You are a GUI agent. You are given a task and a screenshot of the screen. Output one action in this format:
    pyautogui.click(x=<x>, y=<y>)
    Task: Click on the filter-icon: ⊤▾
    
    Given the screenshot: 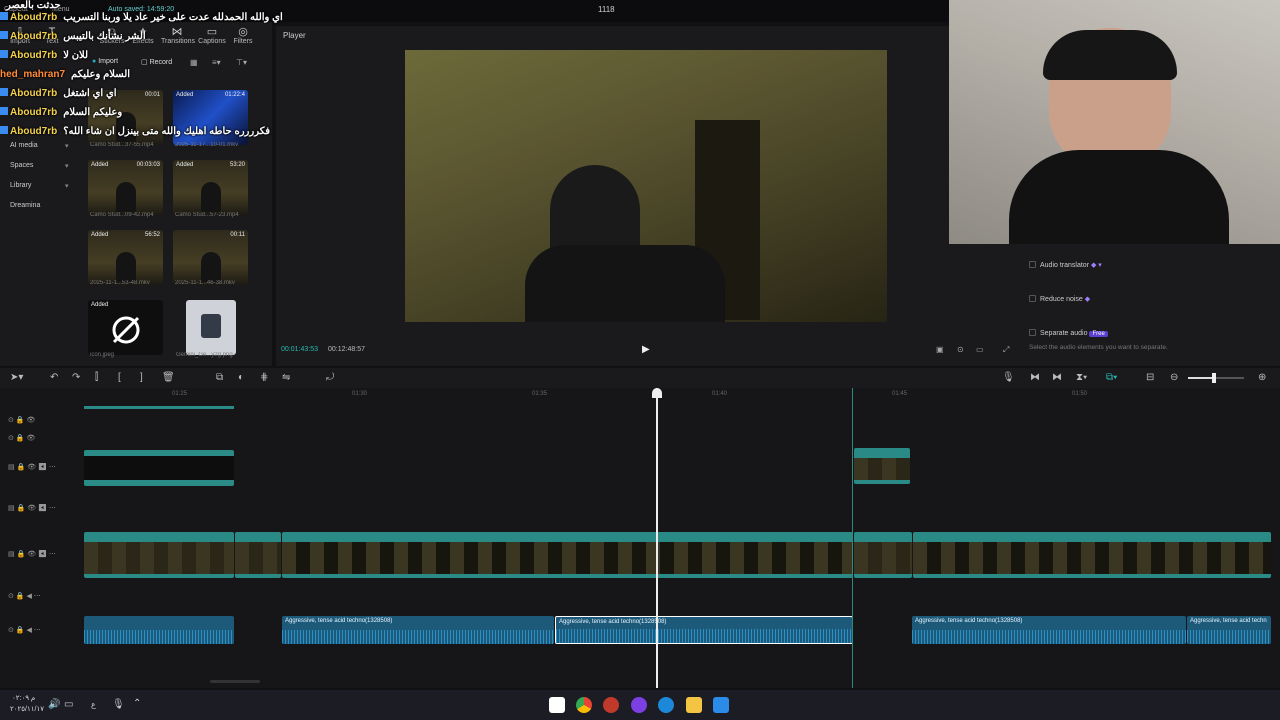 What is the action you would take?
    pyautogui.click(x=241, y=62)
    